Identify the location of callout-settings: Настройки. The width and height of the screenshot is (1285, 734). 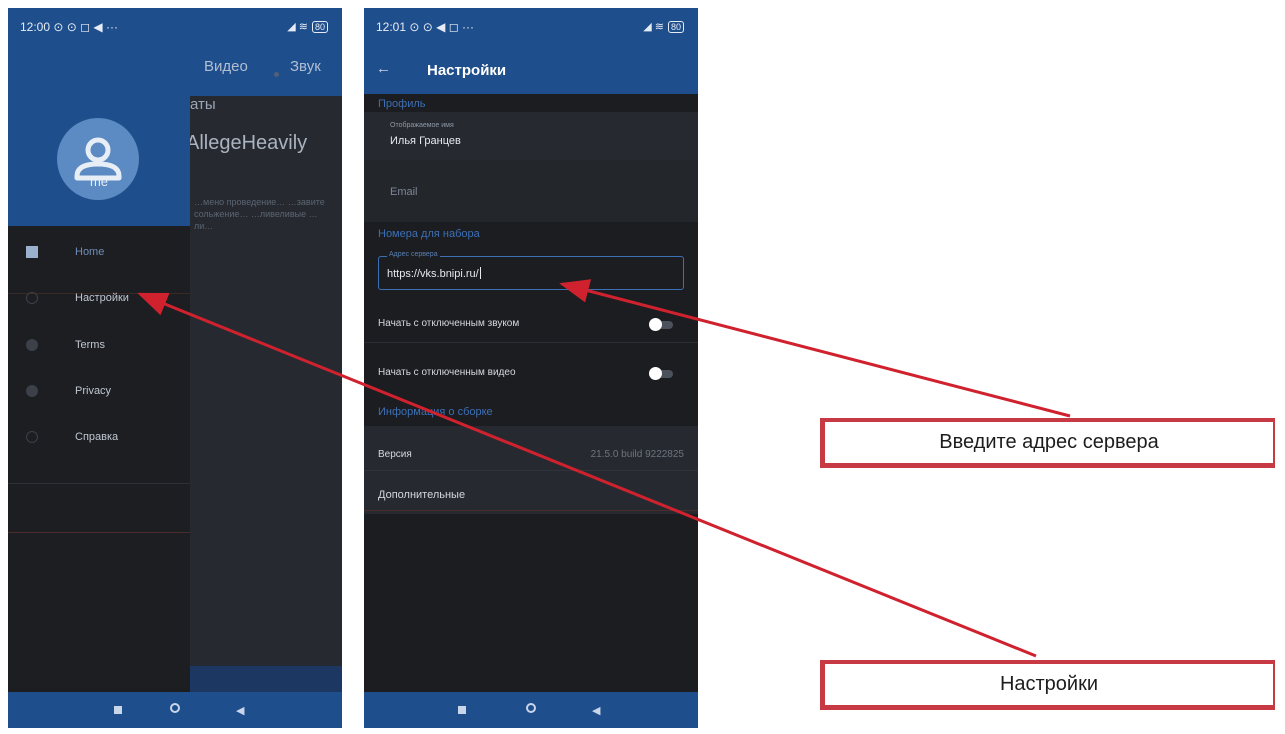
(1047, 685).